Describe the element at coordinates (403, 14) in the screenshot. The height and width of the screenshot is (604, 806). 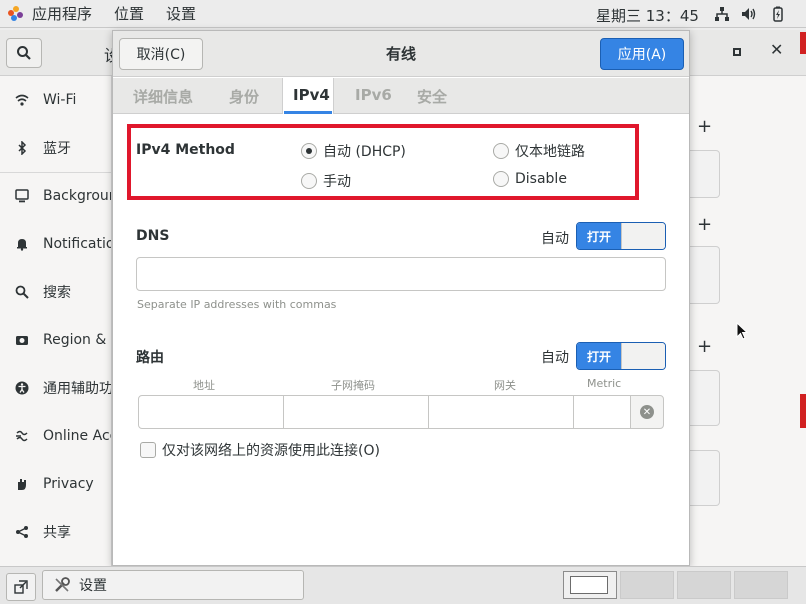
I see `top-bar: 应用程序 位置 设置 星期三 13：45` at that location.